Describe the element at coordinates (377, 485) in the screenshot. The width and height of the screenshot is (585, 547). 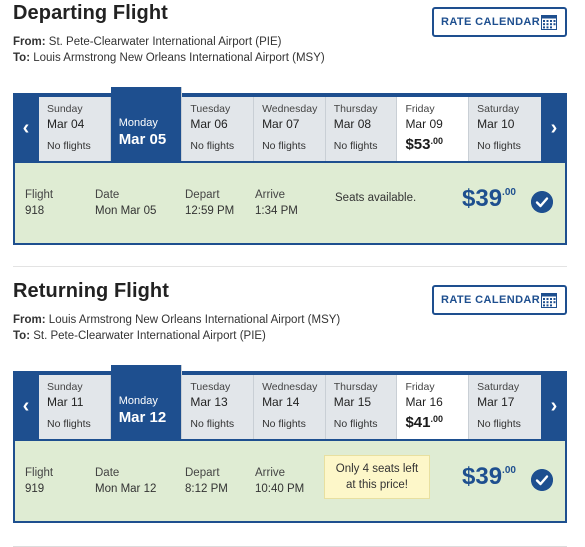
I see `seats-left-line2: at this price!` at that location.